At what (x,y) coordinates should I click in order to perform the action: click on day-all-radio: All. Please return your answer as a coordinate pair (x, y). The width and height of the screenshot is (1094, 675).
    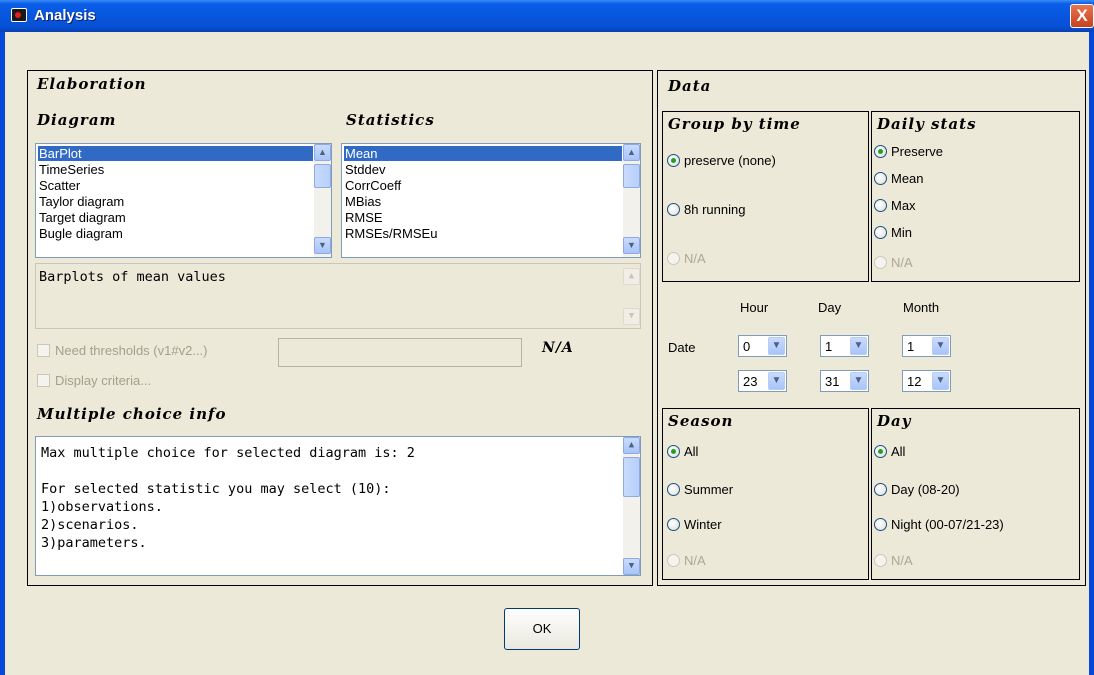
    Looking at the image, I should click on (889, 452).